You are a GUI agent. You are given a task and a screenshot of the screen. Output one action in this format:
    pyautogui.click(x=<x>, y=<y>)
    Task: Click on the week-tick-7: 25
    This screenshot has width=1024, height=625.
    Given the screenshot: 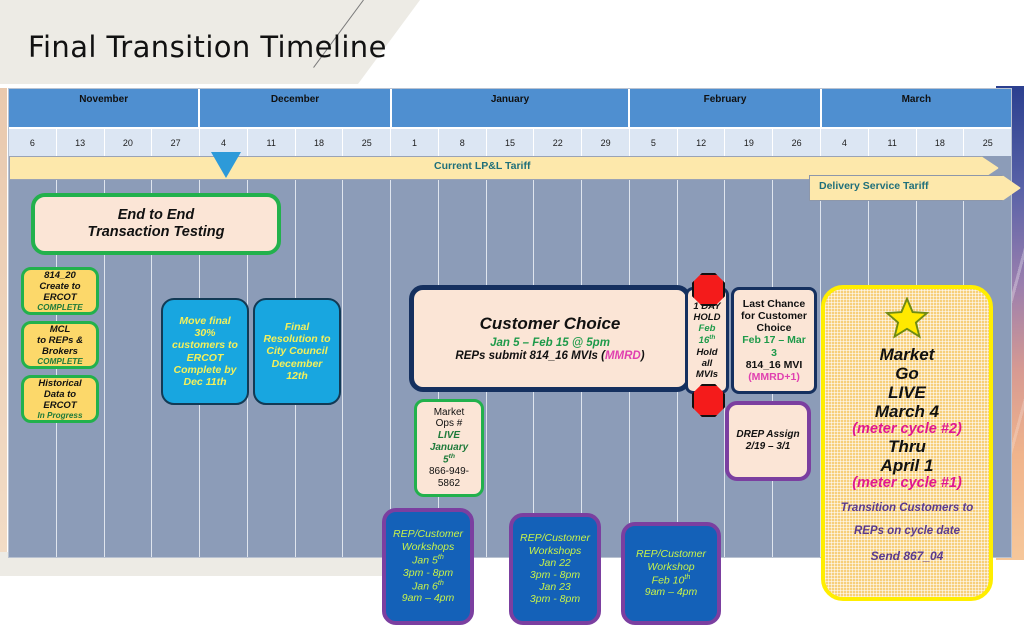 What is the action you would take?
    pyautogui.click(x=367, y=142)
    